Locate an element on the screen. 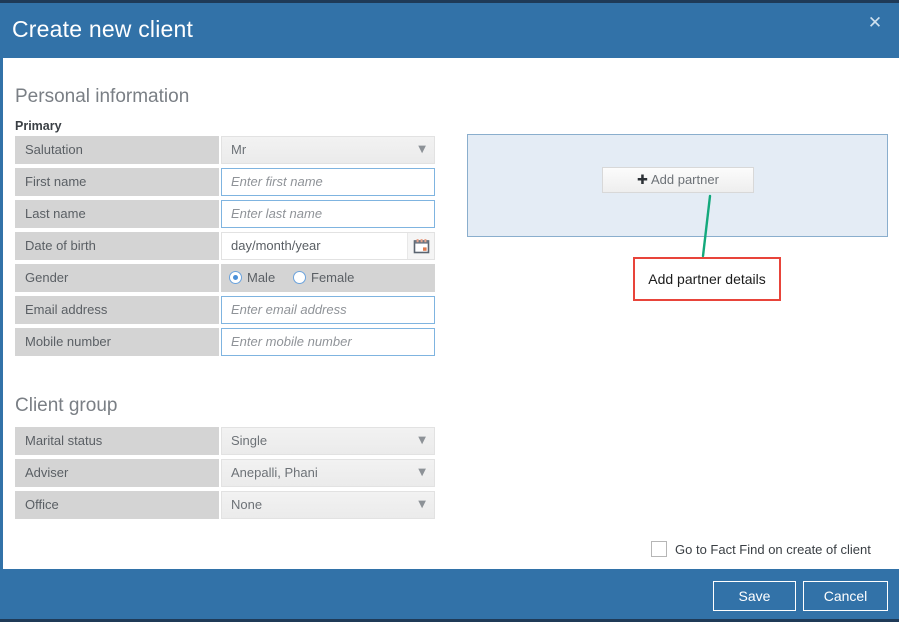  field-row-email-address: Email address Enter email address is located at coordinates (225, 310).